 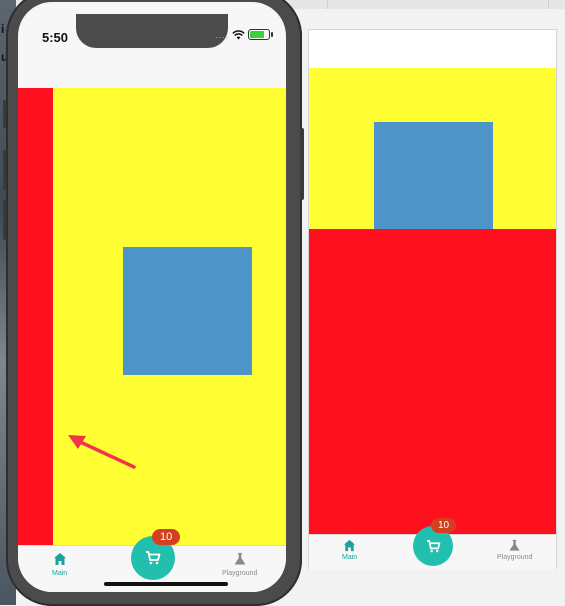 What do you see at coordinates (3, 29) in the screenshot?
I see `truncated-text: i` at bounding box center [3, 29].